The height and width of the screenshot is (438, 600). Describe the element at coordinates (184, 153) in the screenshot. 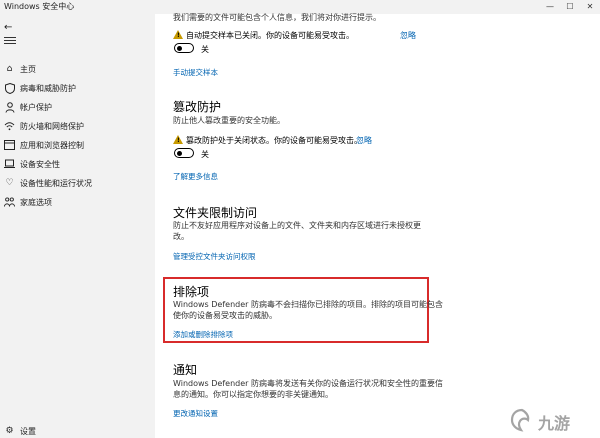

I see `tamper-protection-toggle` at that location.